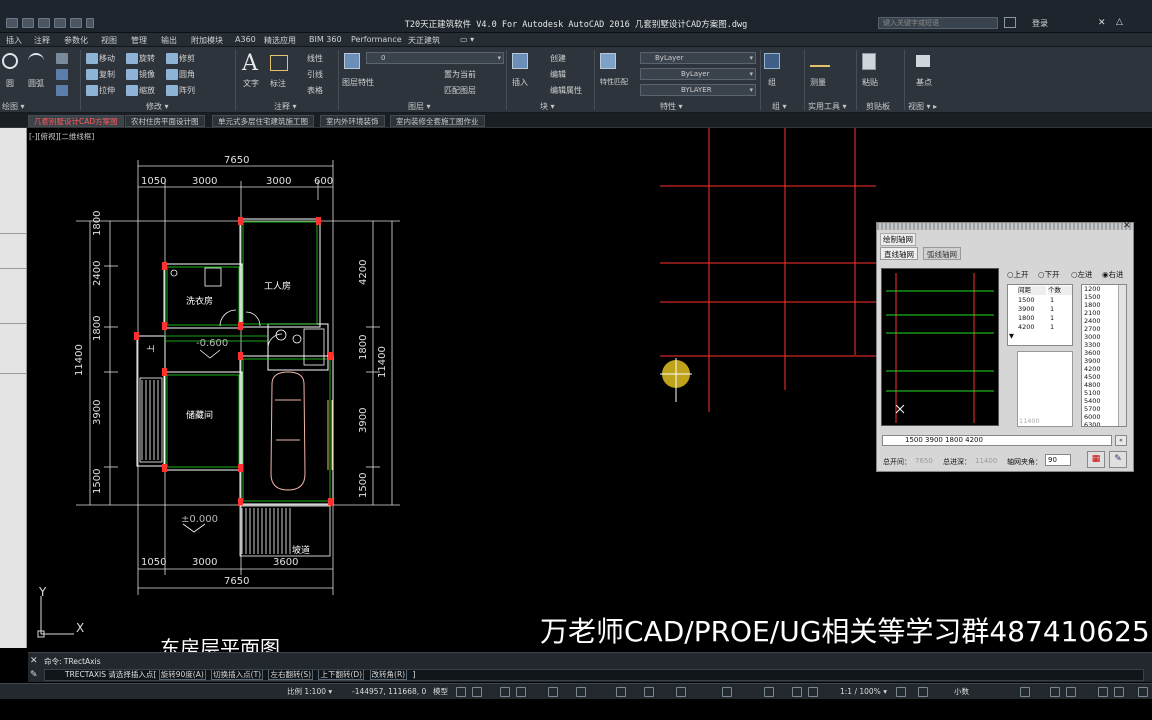 The height and width of the screenshot is (720, 1152). I want to click on col-spacing-header: 间距, so click(1032, 290).